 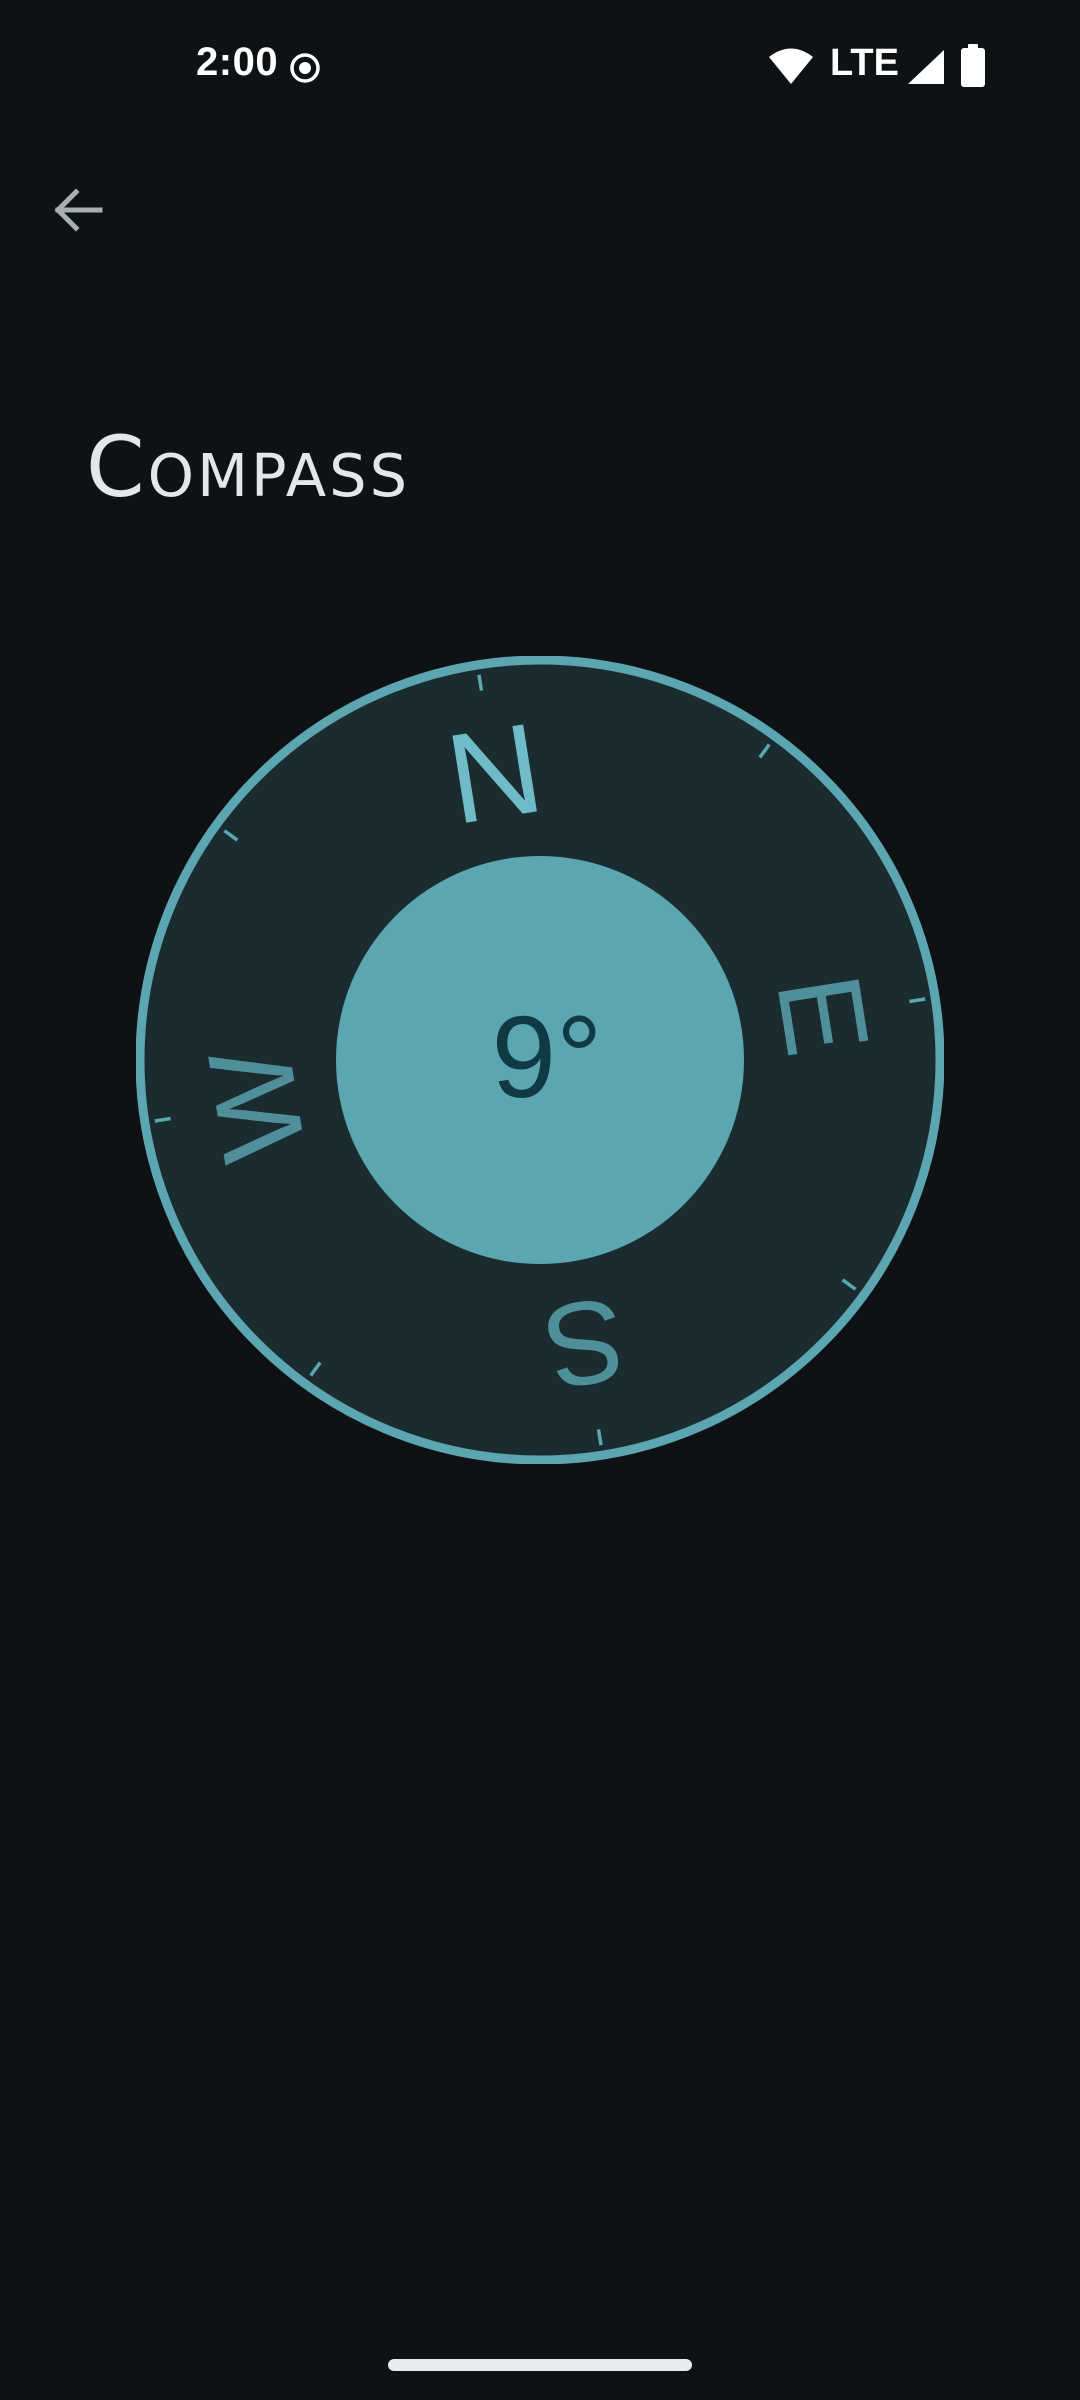 What do you see at coordinates (791, 68) in the screenshot?
I see `wifi-icon` at bounding box center [791, 68].